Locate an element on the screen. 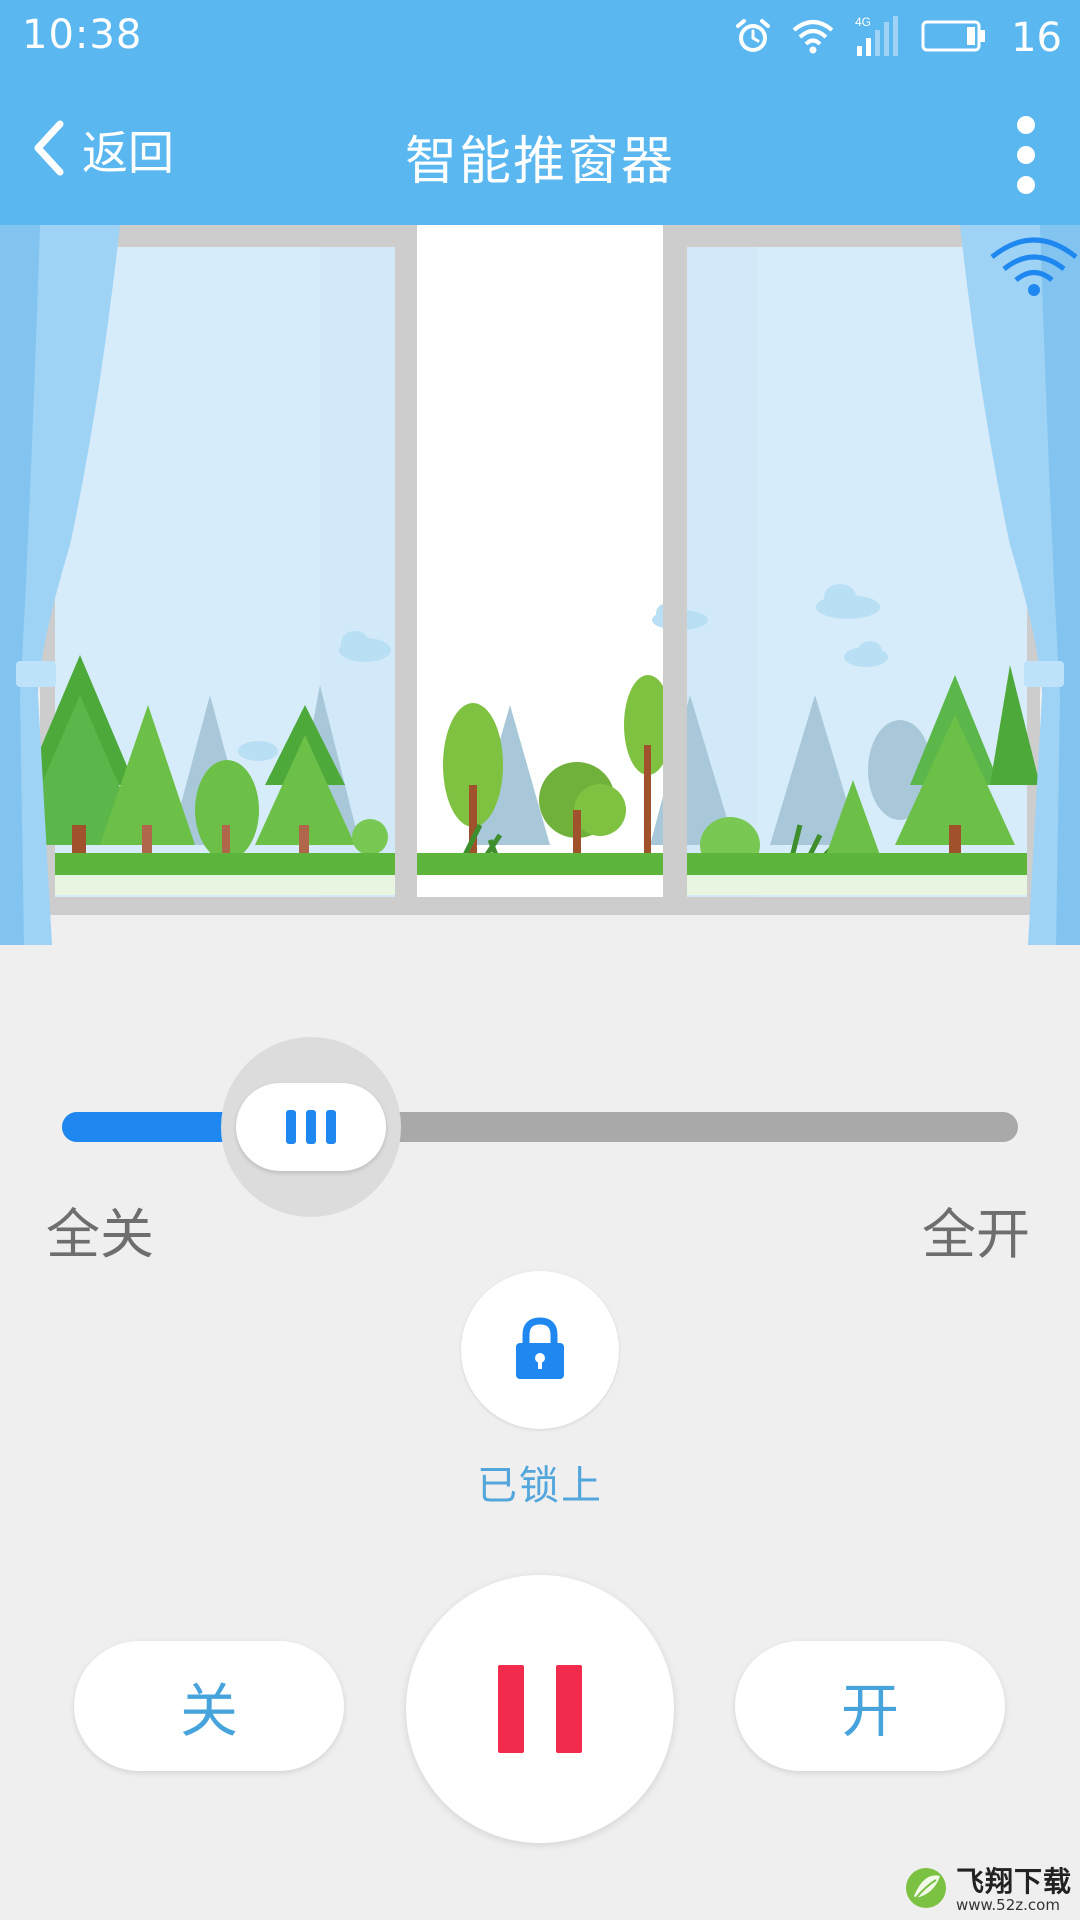  lock-button is located at coordinates (540, 1350).